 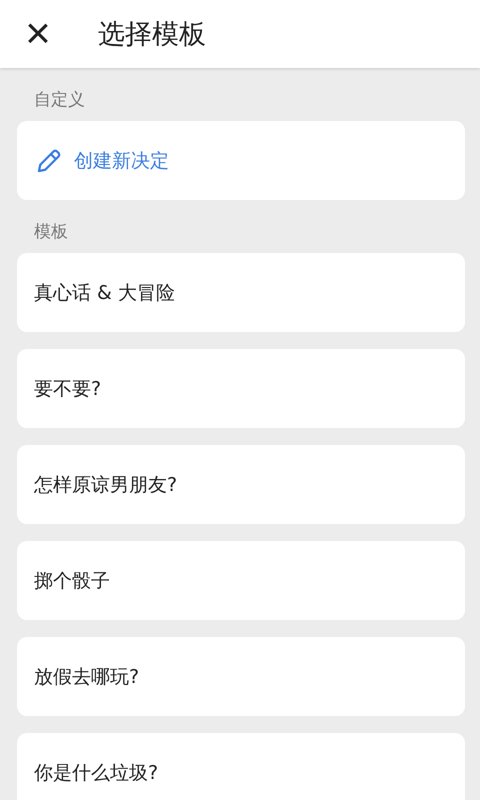 I want to click on section-label: 模板, so click(x=51, y=232).